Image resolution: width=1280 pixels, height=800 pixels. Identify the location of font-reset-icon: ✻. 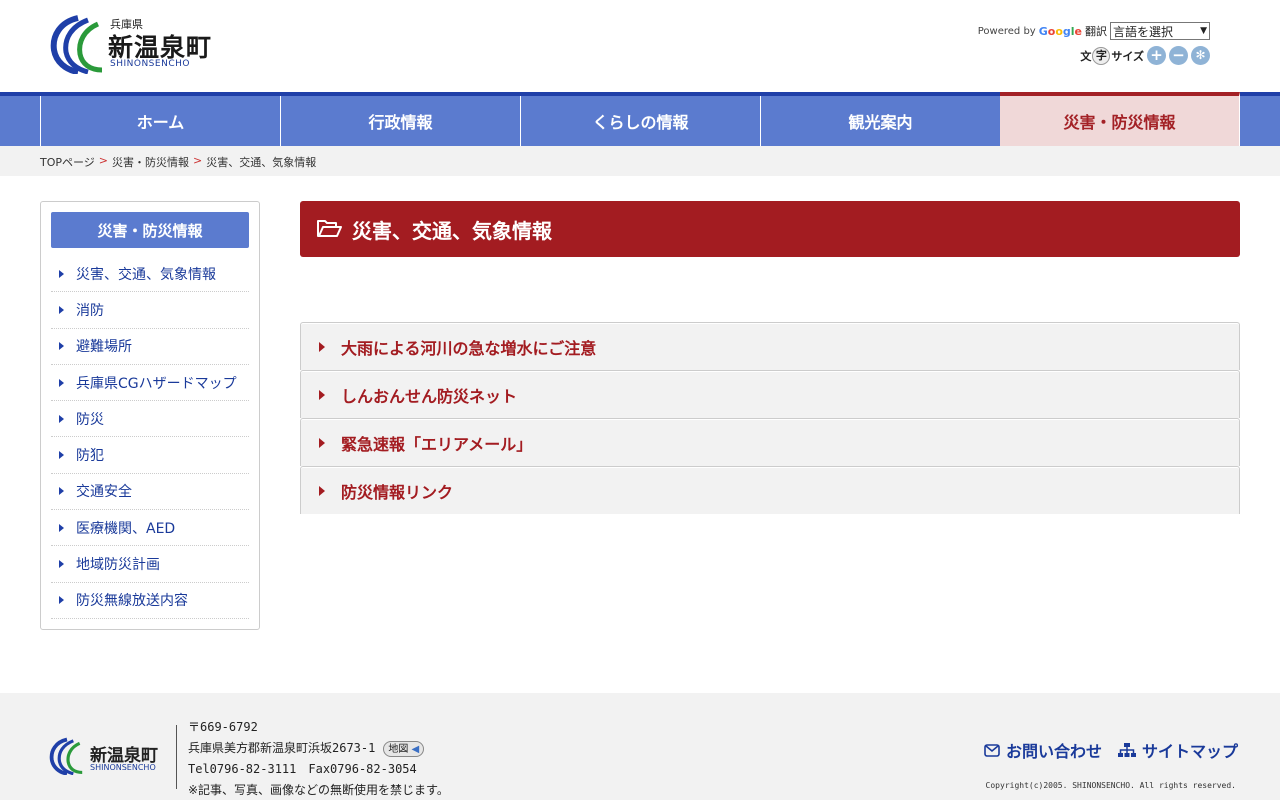
(1200, 55).